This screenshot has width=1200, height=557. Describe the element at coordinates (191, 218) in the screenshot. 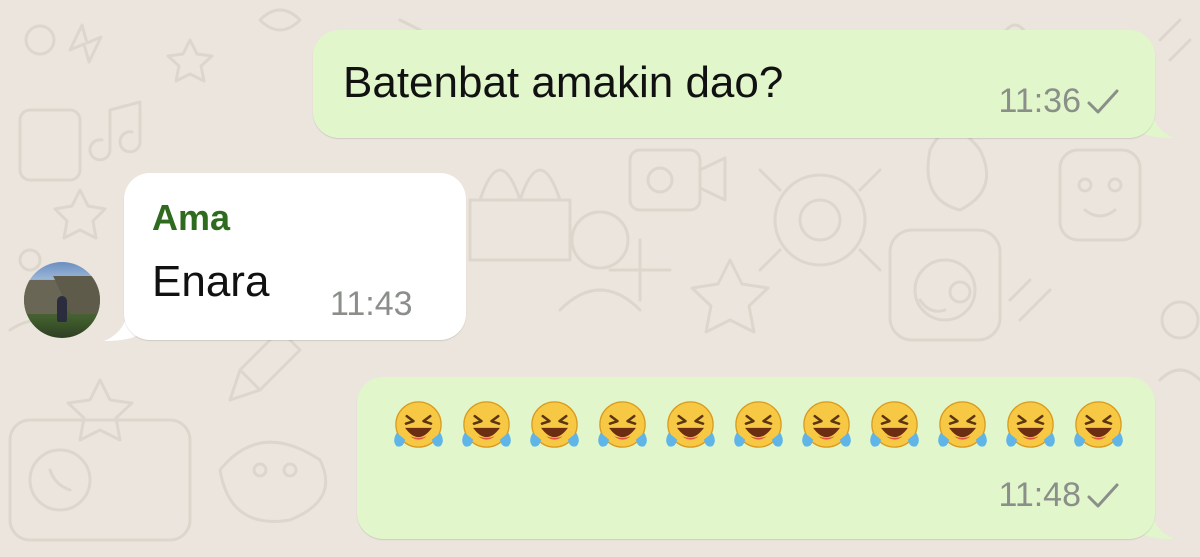

I see `sender-name: Ama` at that location.